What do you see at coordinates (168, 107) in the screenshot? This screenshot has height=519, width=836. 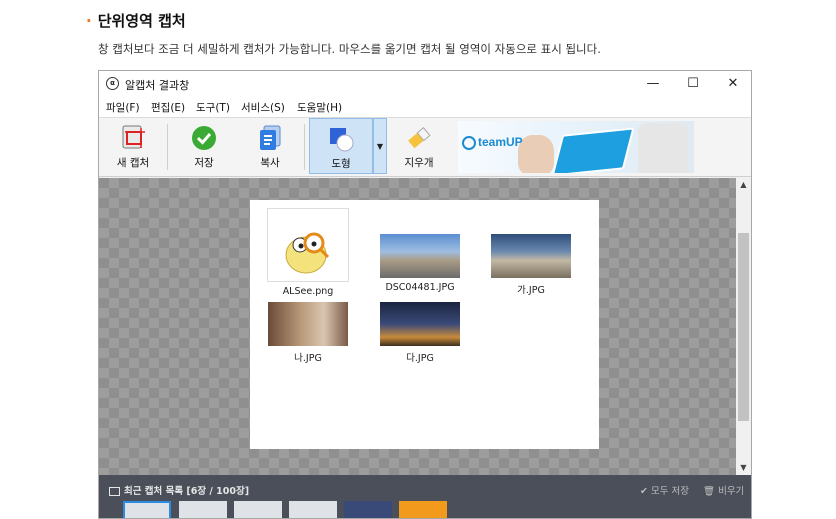 I see `menu-edit: 편집(E)` at bounding box center [168, 107].